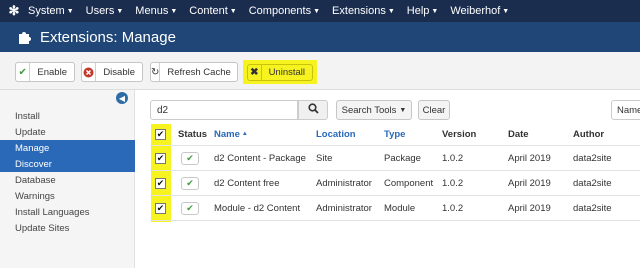 This screenshot has height=268, width=640. What do you see at coordinates (320, 37) in the screenshot?
I see `page-header: Extensions: Manage` at bounding box center [320, 37].